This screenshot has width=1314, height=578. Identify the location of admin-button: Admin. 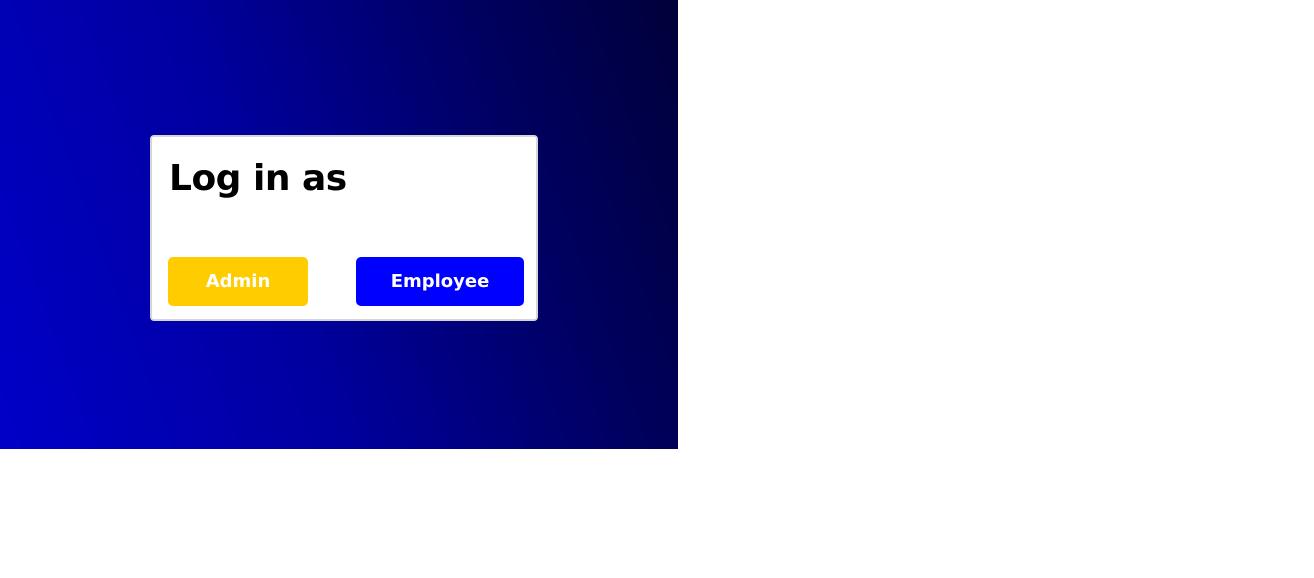
(238, 281).